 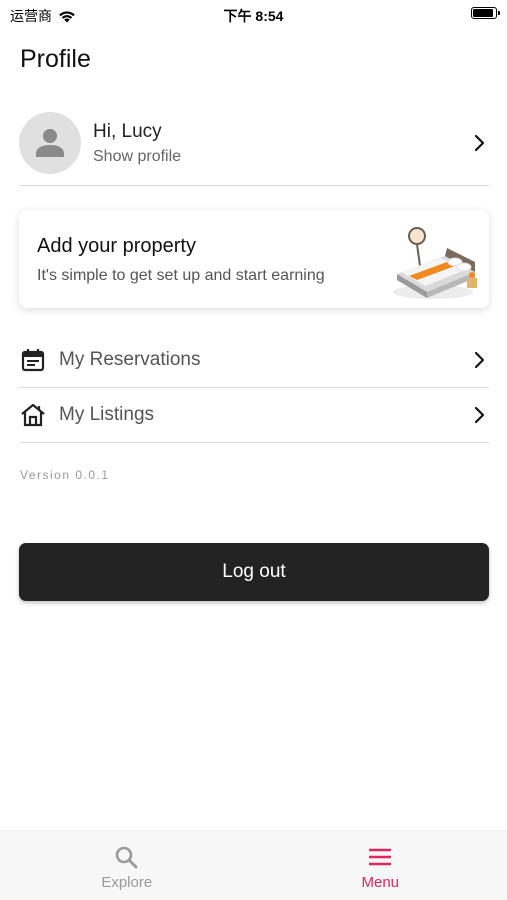 I want to click on profile-greeting: Hi, Lucy, so click(x=127, y=131).